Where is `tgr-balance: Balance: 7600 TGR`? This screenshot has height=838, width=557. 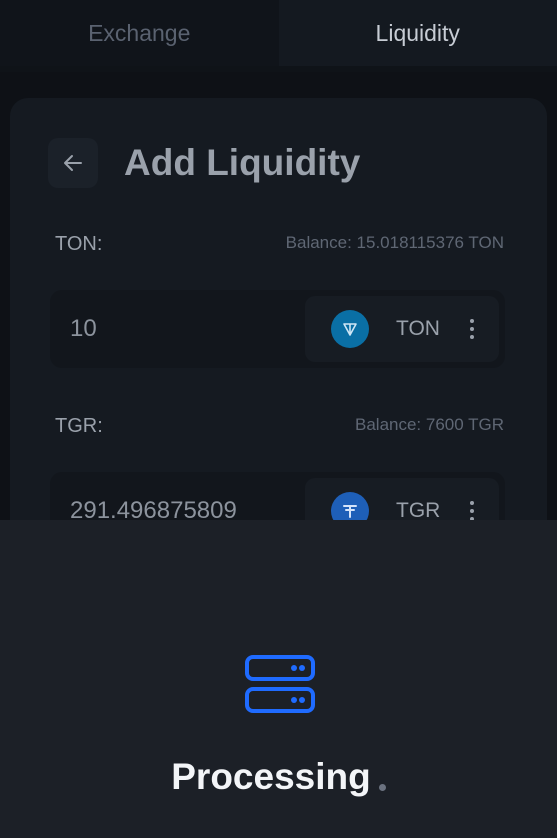 tgr-balance: Balance: 7600 TGR is located at coordinates (429, 425).